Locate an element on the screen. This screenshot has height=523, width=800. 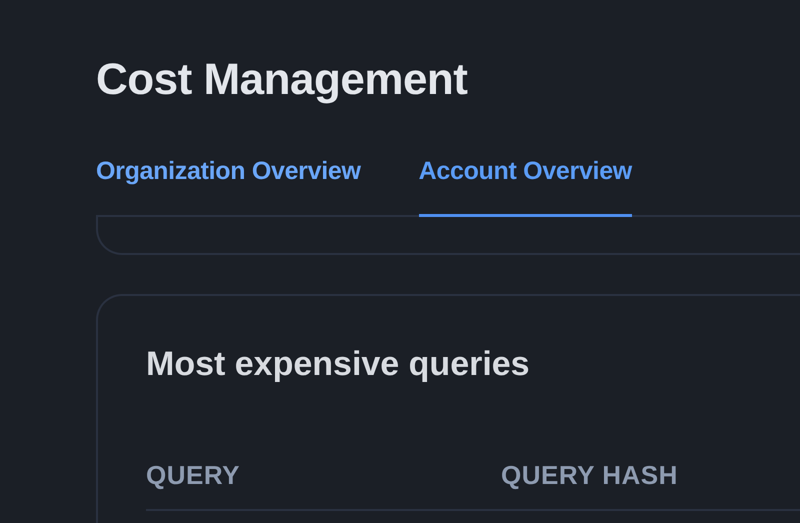
tab: Account Overview is located at coordinates (525, 187).